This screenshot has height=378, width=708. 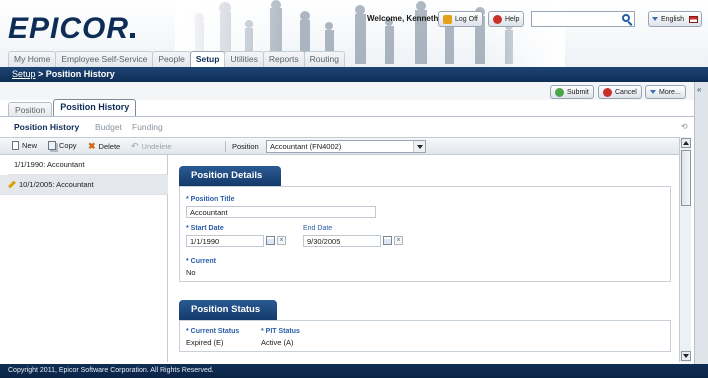 What do you see at coordinates (135, 146) in the screenshot?
I see `undo-icon: ↶` at bounding box center [135, 146].